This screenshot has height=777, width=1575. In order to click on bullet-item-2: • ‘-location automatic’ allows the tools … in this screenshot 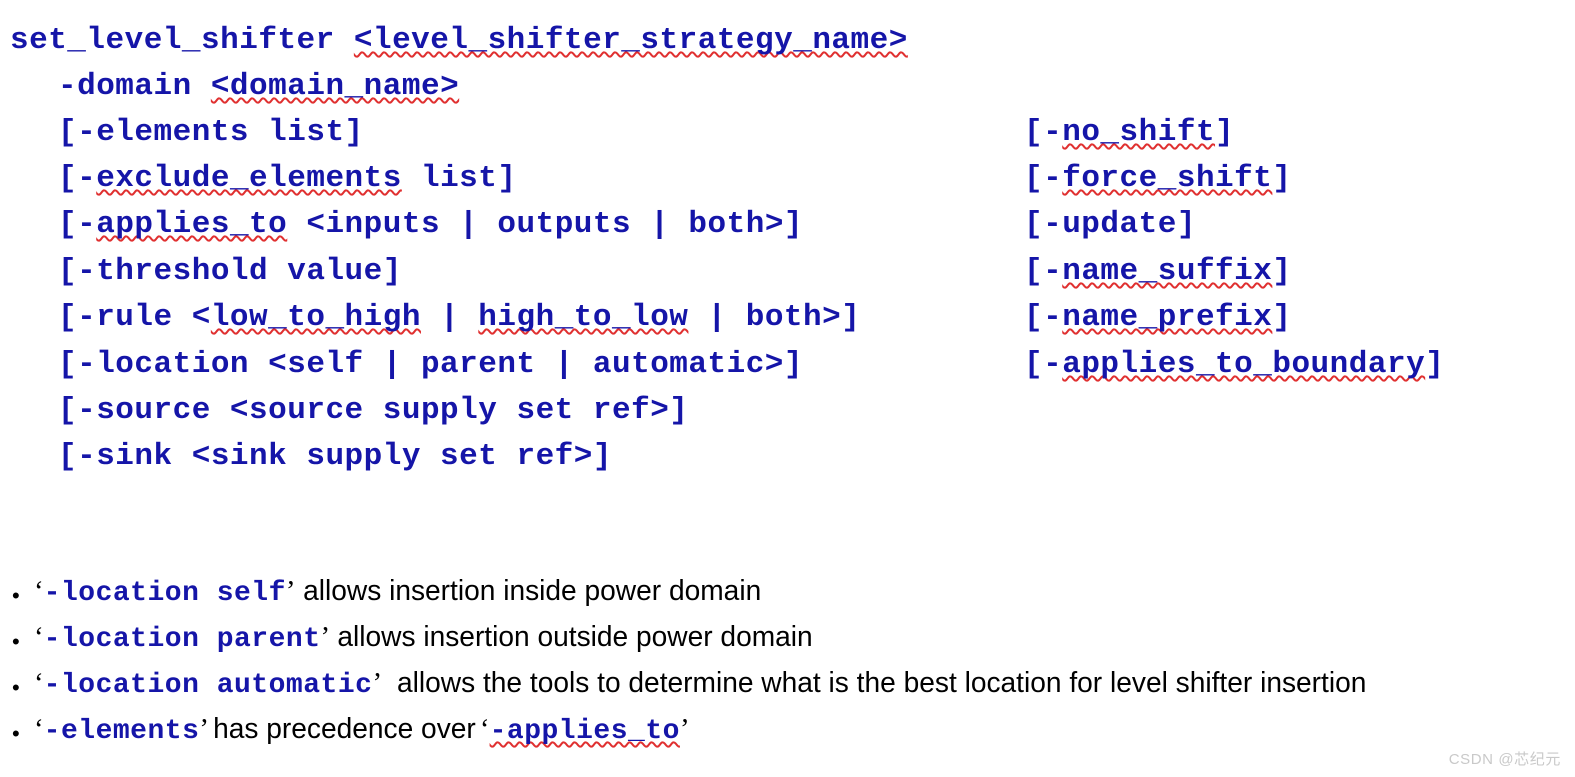, I will do `click(787, 683)`.